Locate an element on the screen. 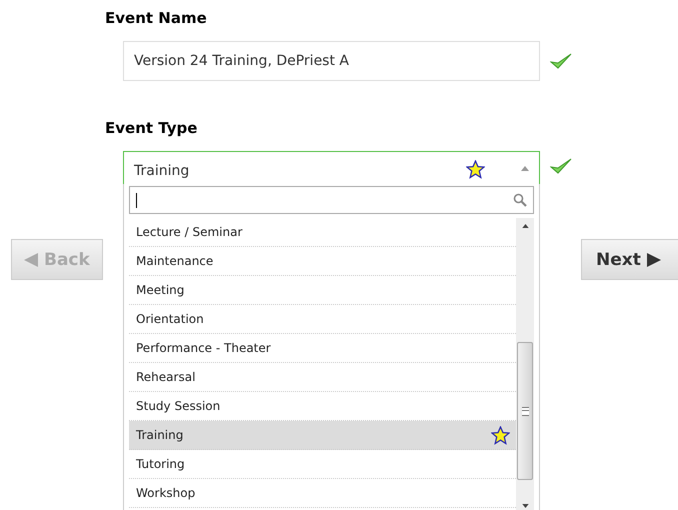  scrollbar is located at coordinates (525, 364).